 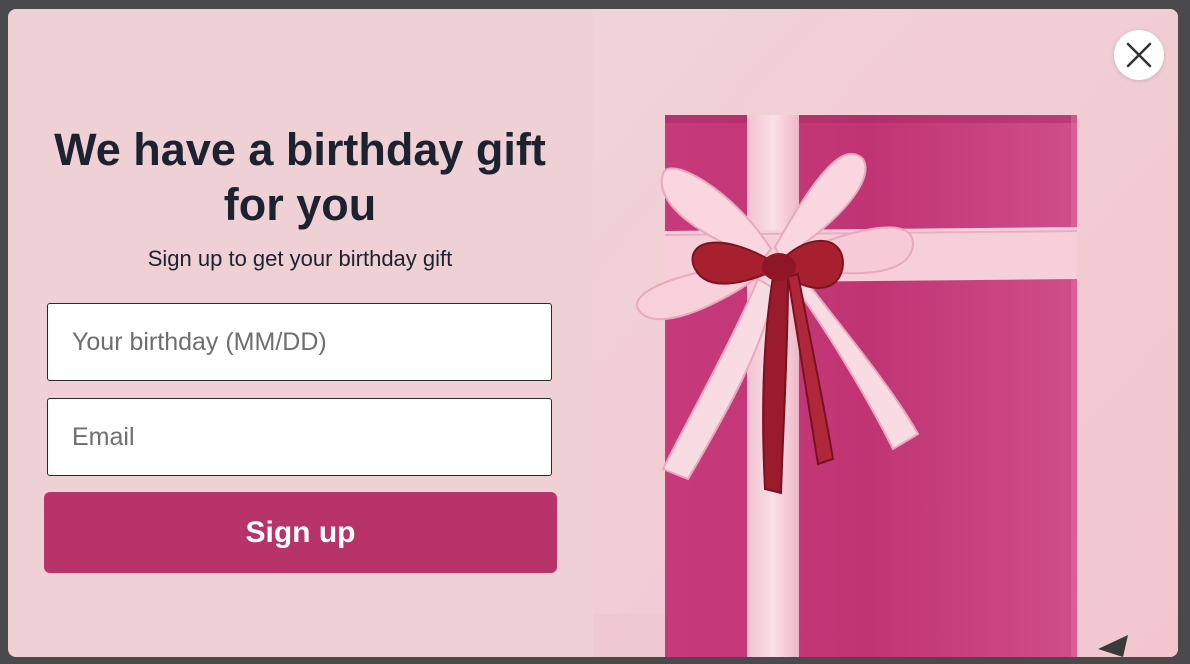 I want to click on sign-up-button: Sign up, so click(x=300, y=532).